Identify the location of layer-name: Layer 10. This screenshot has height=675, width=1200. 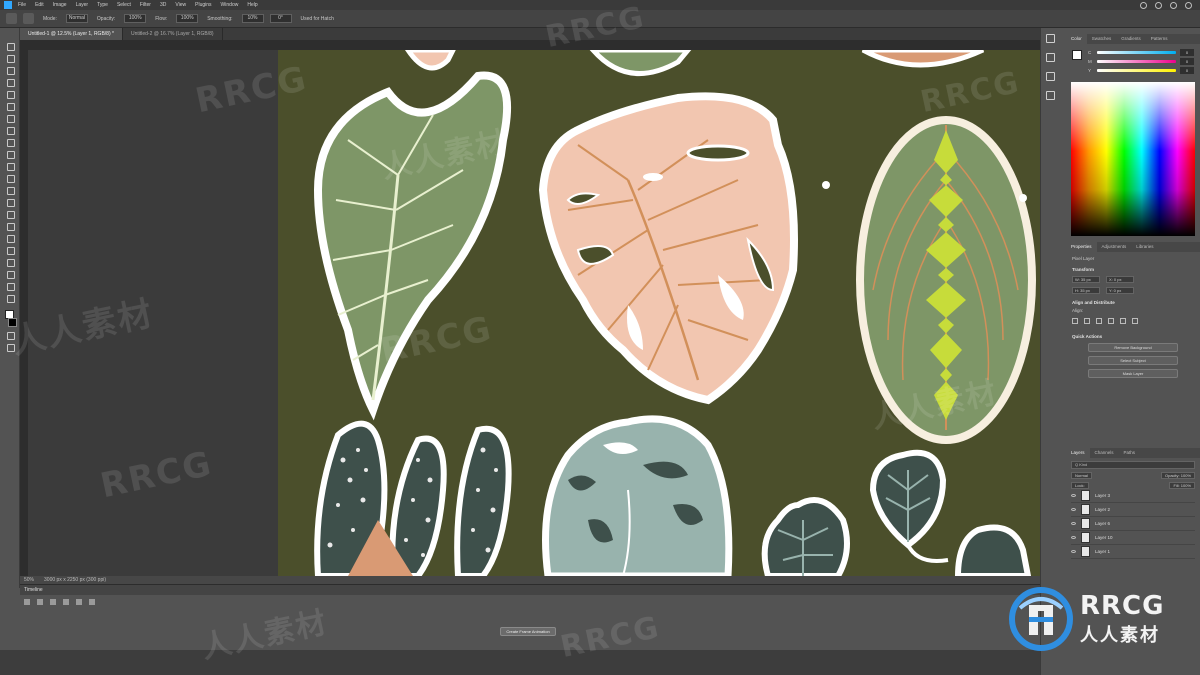
(1104, 537).